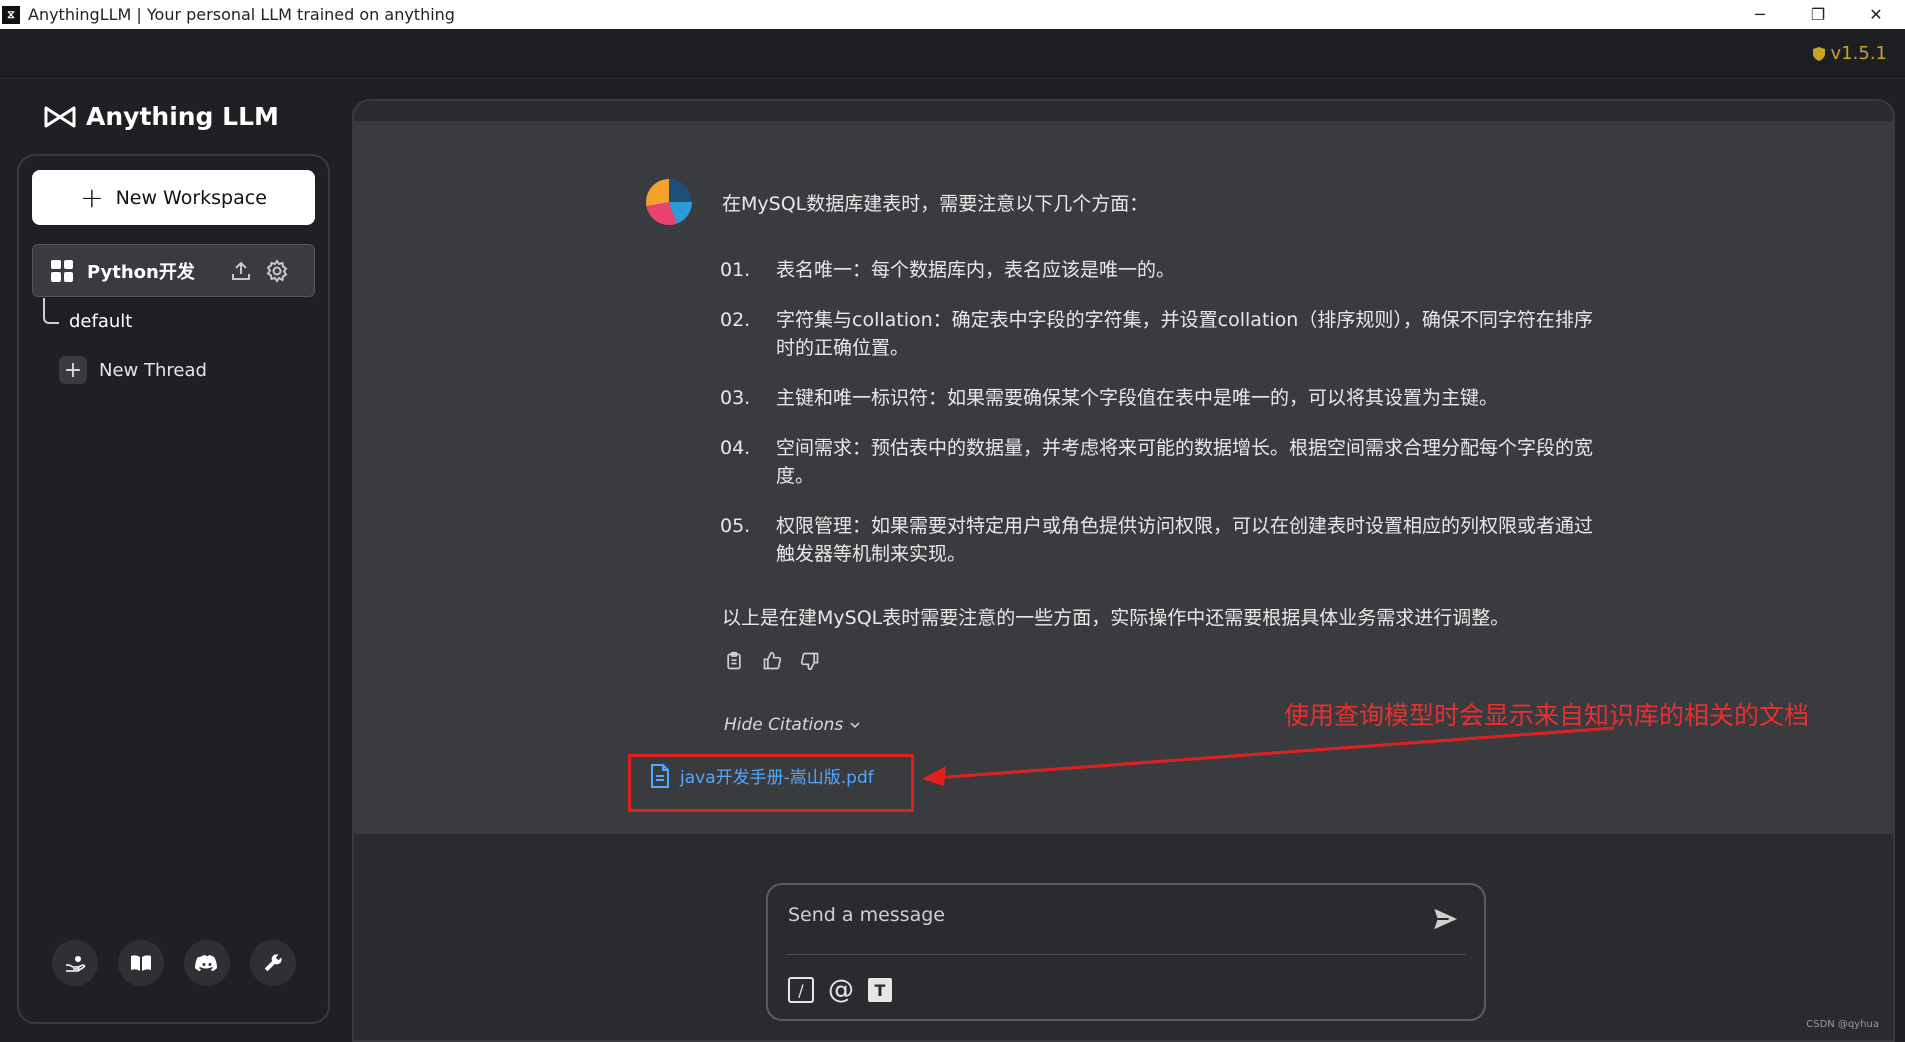 The image size is (1905, 1042). What do you see at coordinates (855, 725) in the screenshot?
I see `chevron-down-icon` at bounding box center [855, 725].